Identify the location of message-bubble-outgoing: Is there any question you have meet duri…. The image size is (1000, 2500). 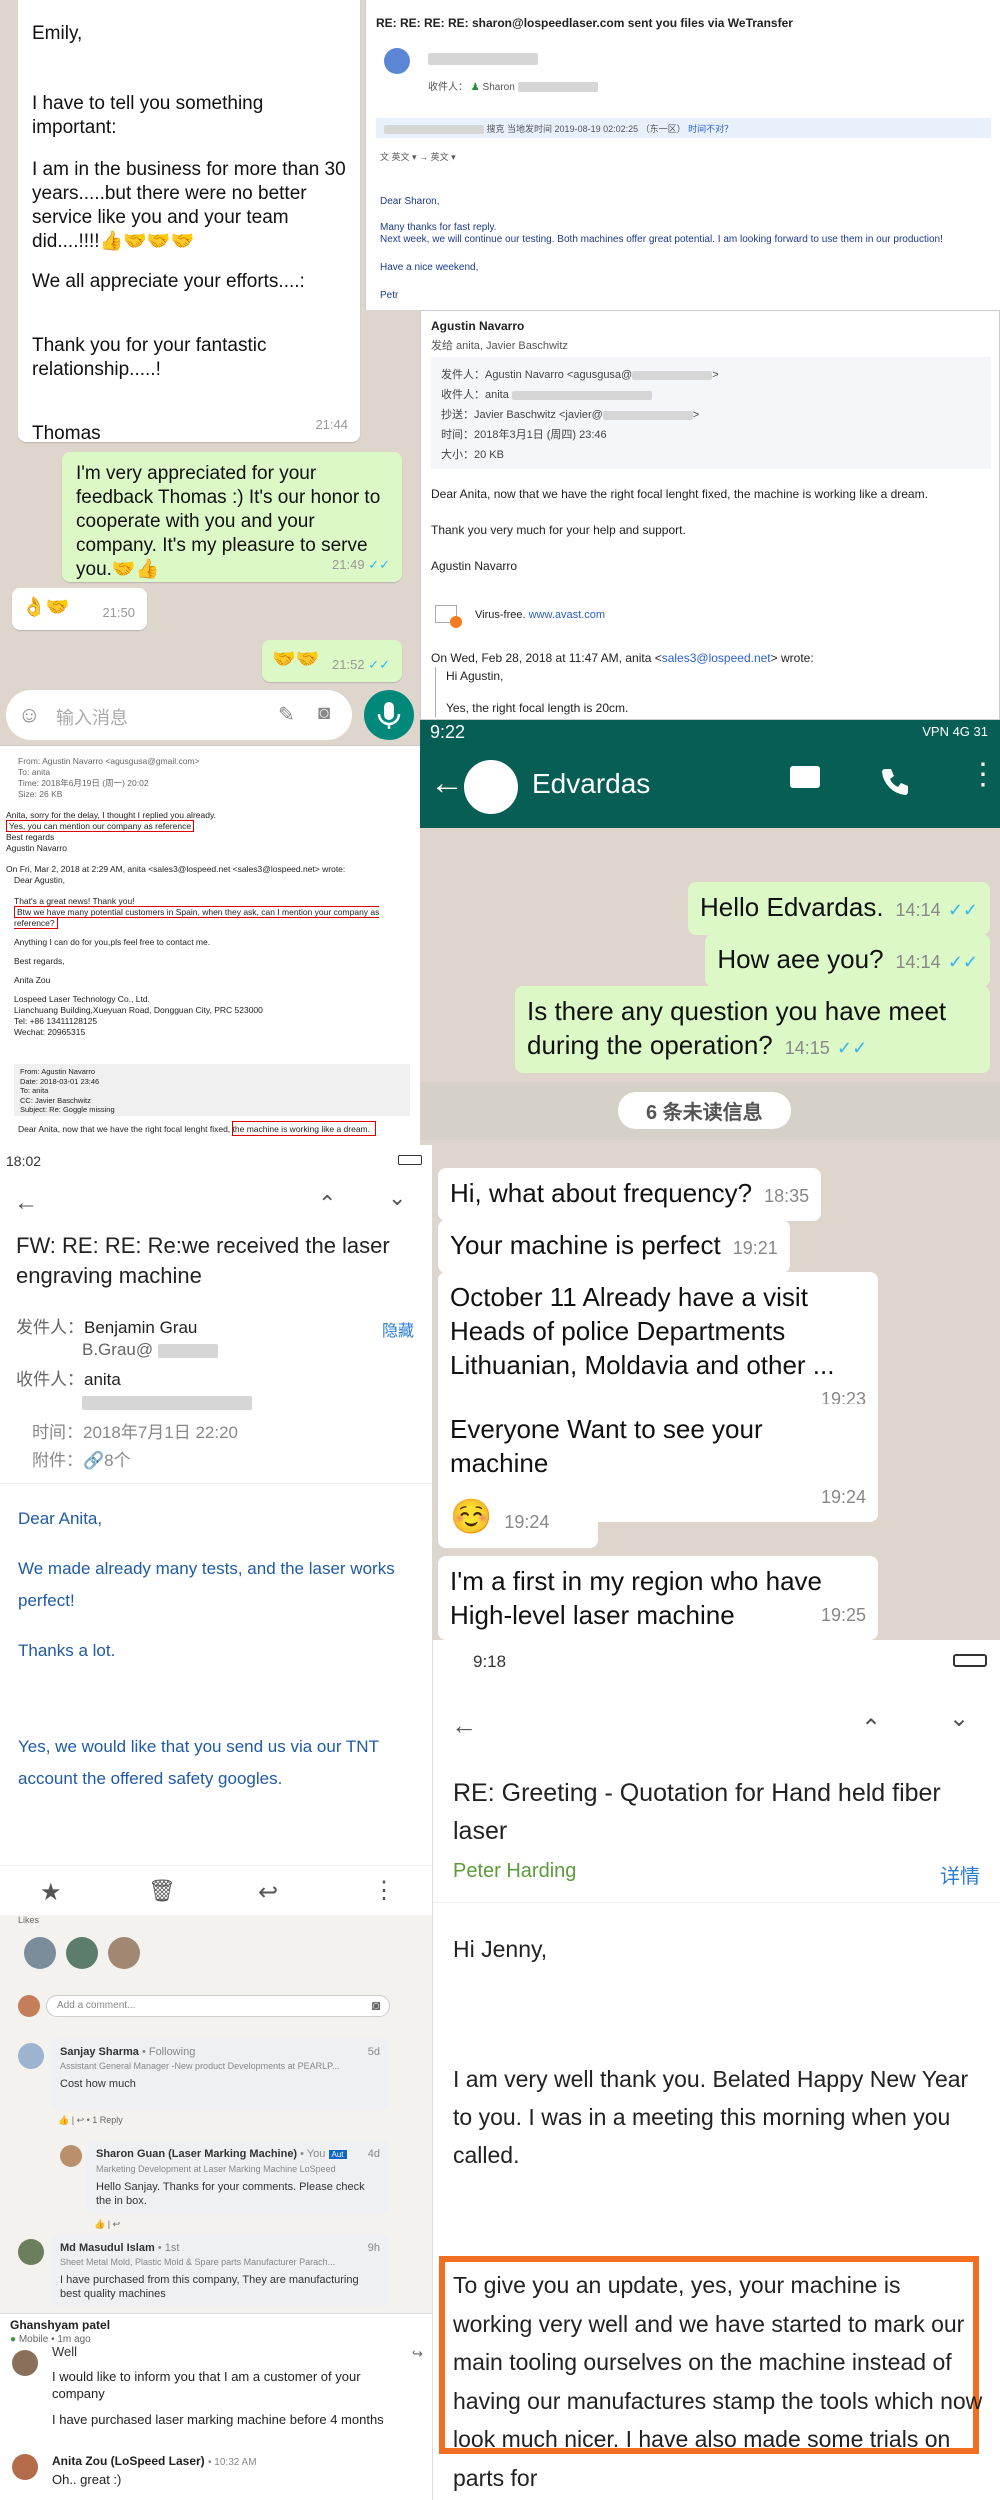
(752, 1029).